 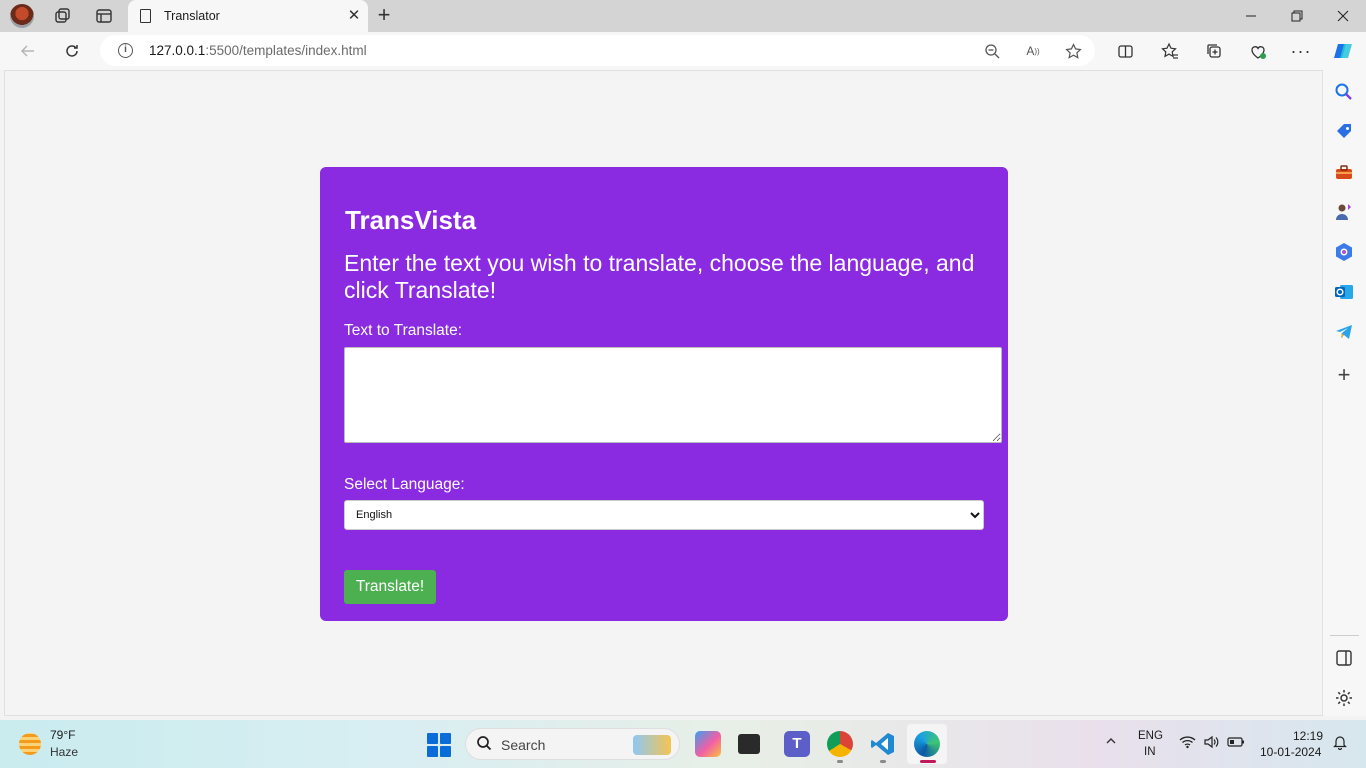 What do you see at coordinates (992, 51) in the screenshot?
I see `zoom-out-icon` at bounding box center [992, 51].